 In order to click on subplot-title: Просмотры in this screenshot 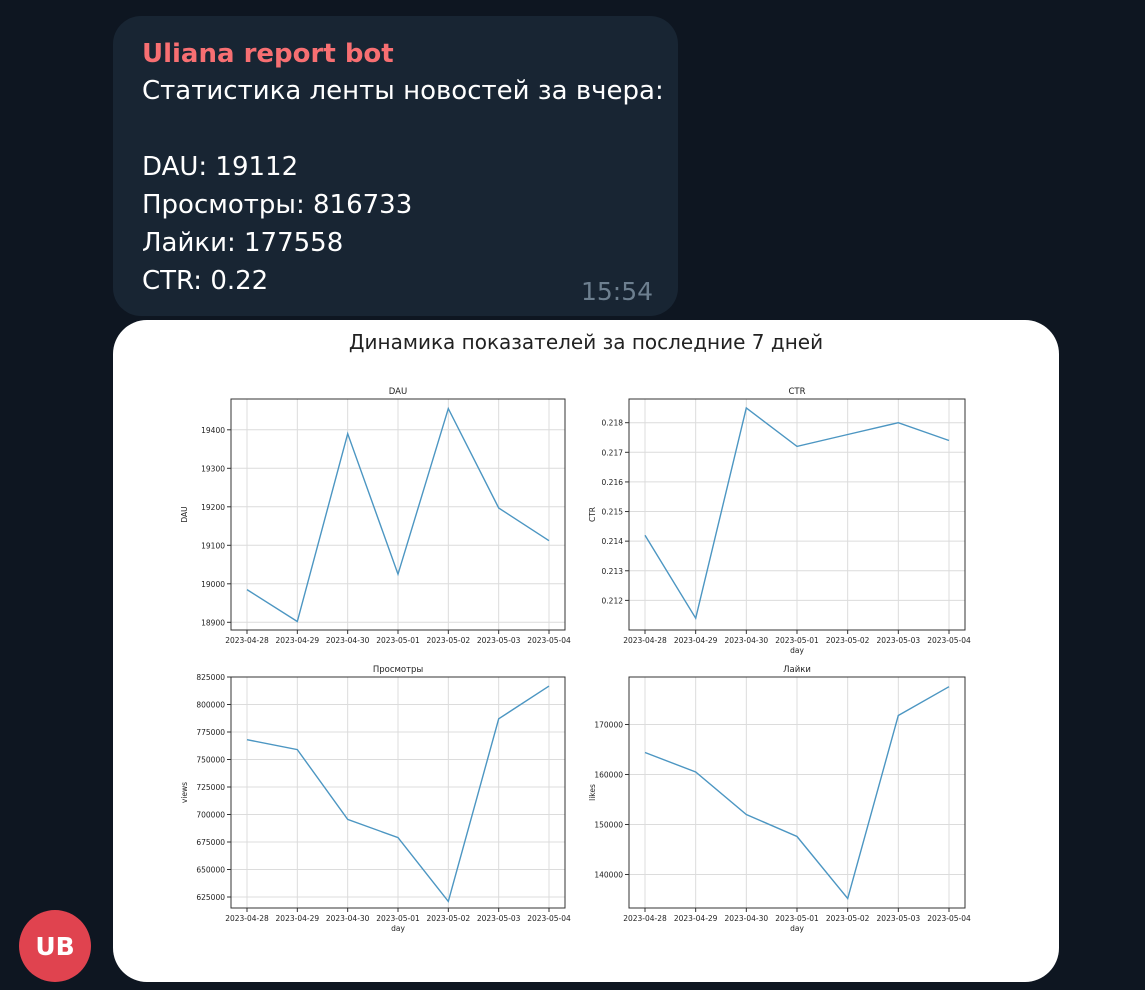, I will do `click(398, 670)`.